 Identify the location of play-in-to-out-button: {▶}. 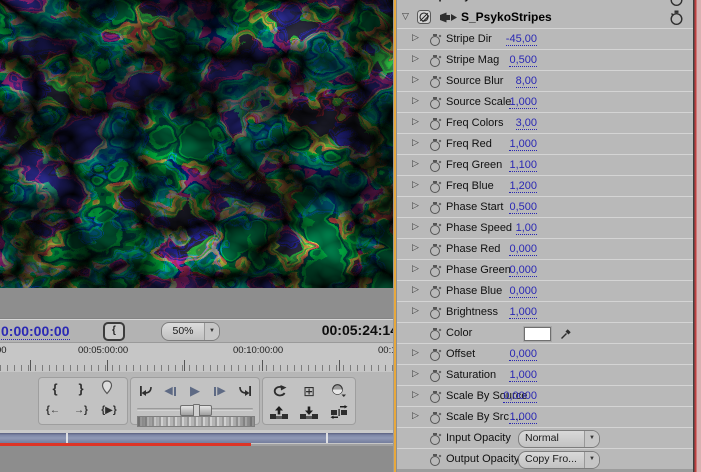
(109, 411).